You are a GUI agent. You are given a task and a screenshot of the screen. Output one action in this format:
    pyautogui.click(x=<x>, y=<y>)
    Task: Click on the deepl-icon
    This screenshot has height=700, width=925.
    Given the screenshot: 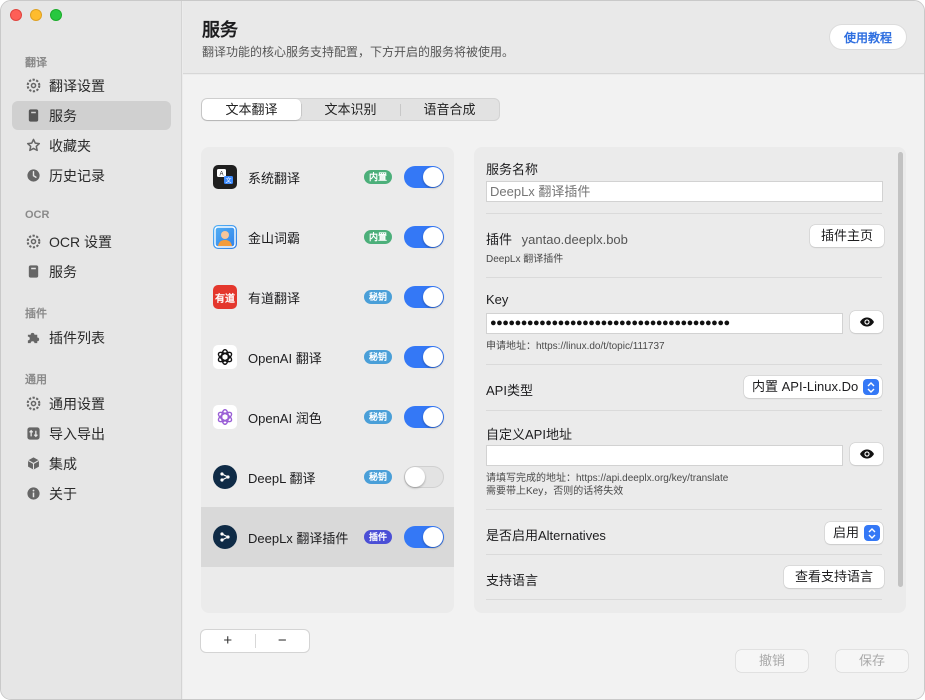 What is the action you would take?
    pyautogui.click(x=225, y=477)
    